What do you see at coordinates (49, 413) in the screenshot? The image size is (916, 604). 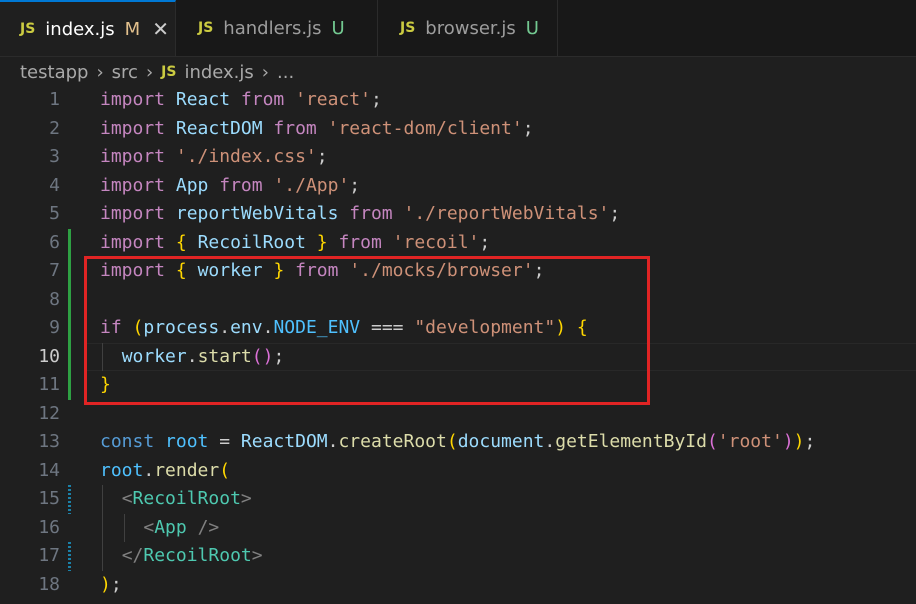 I see `line-number: 12` at bounding box center [49, 413].